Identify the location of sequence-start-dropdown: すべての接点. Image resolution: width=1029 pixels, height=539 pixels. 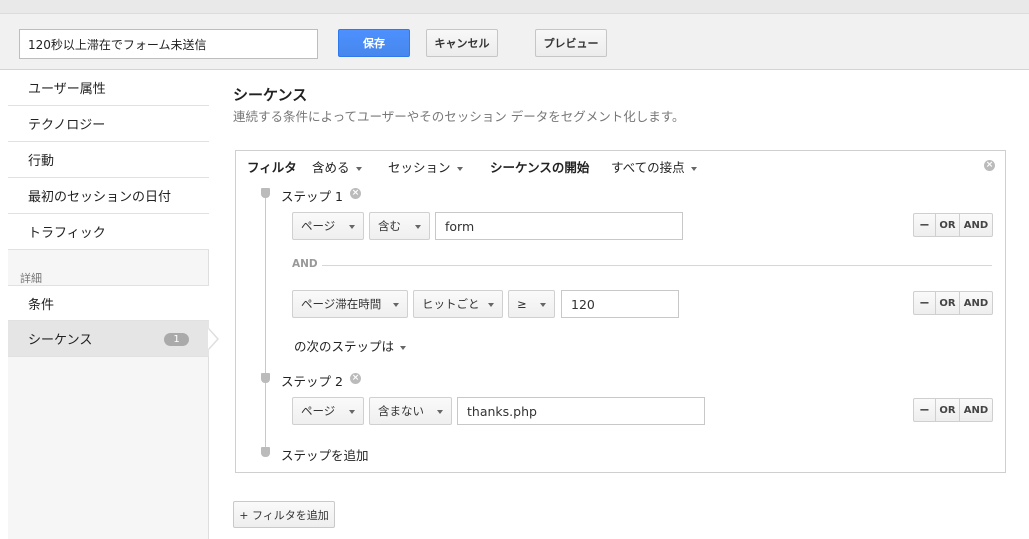
(654, 166).